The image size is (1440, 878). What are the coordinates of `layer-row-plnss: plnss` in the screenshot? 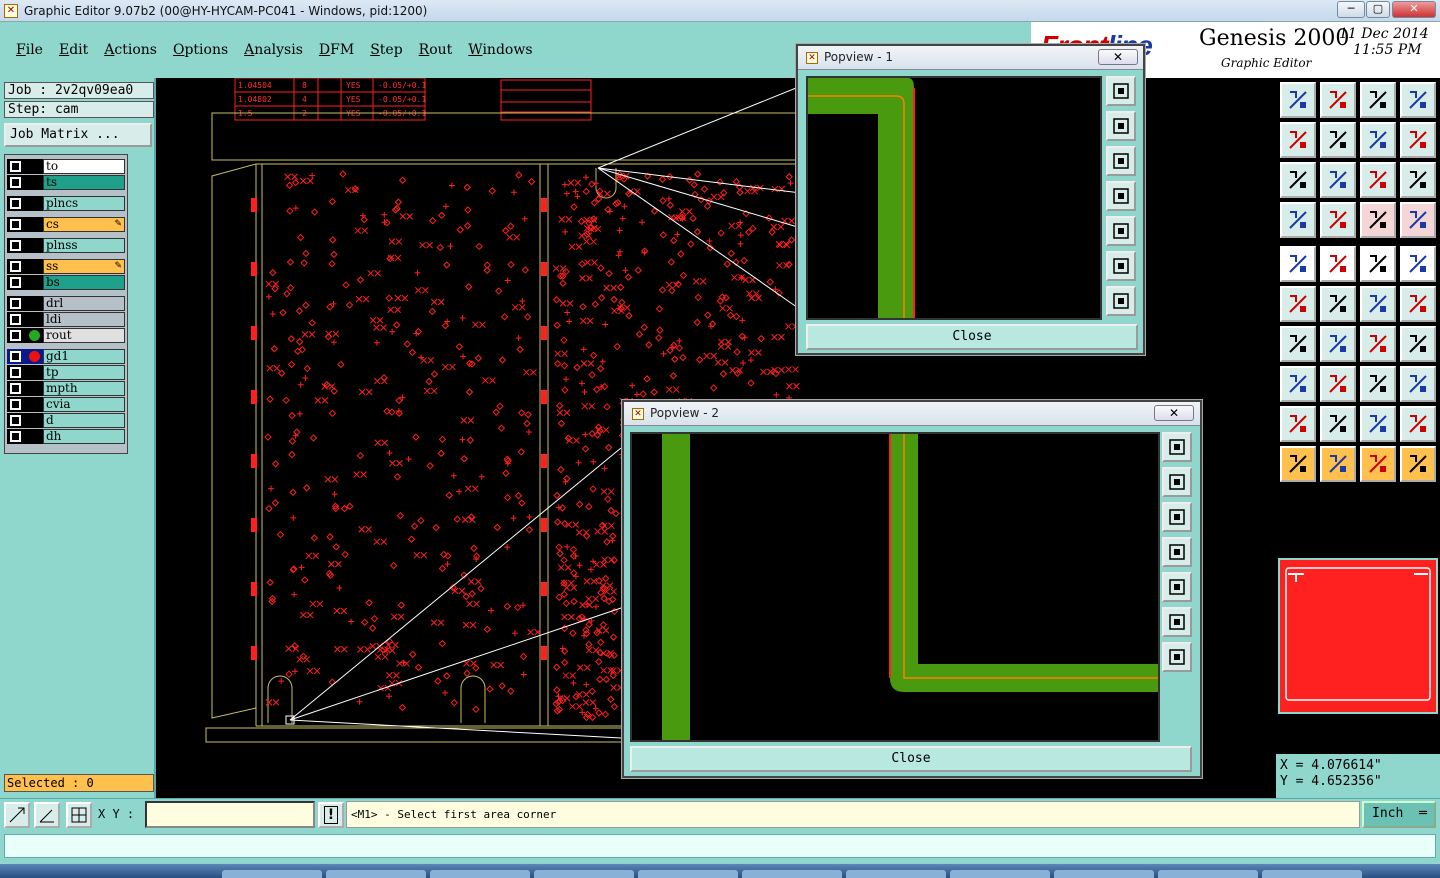 It's located at (67, 245).